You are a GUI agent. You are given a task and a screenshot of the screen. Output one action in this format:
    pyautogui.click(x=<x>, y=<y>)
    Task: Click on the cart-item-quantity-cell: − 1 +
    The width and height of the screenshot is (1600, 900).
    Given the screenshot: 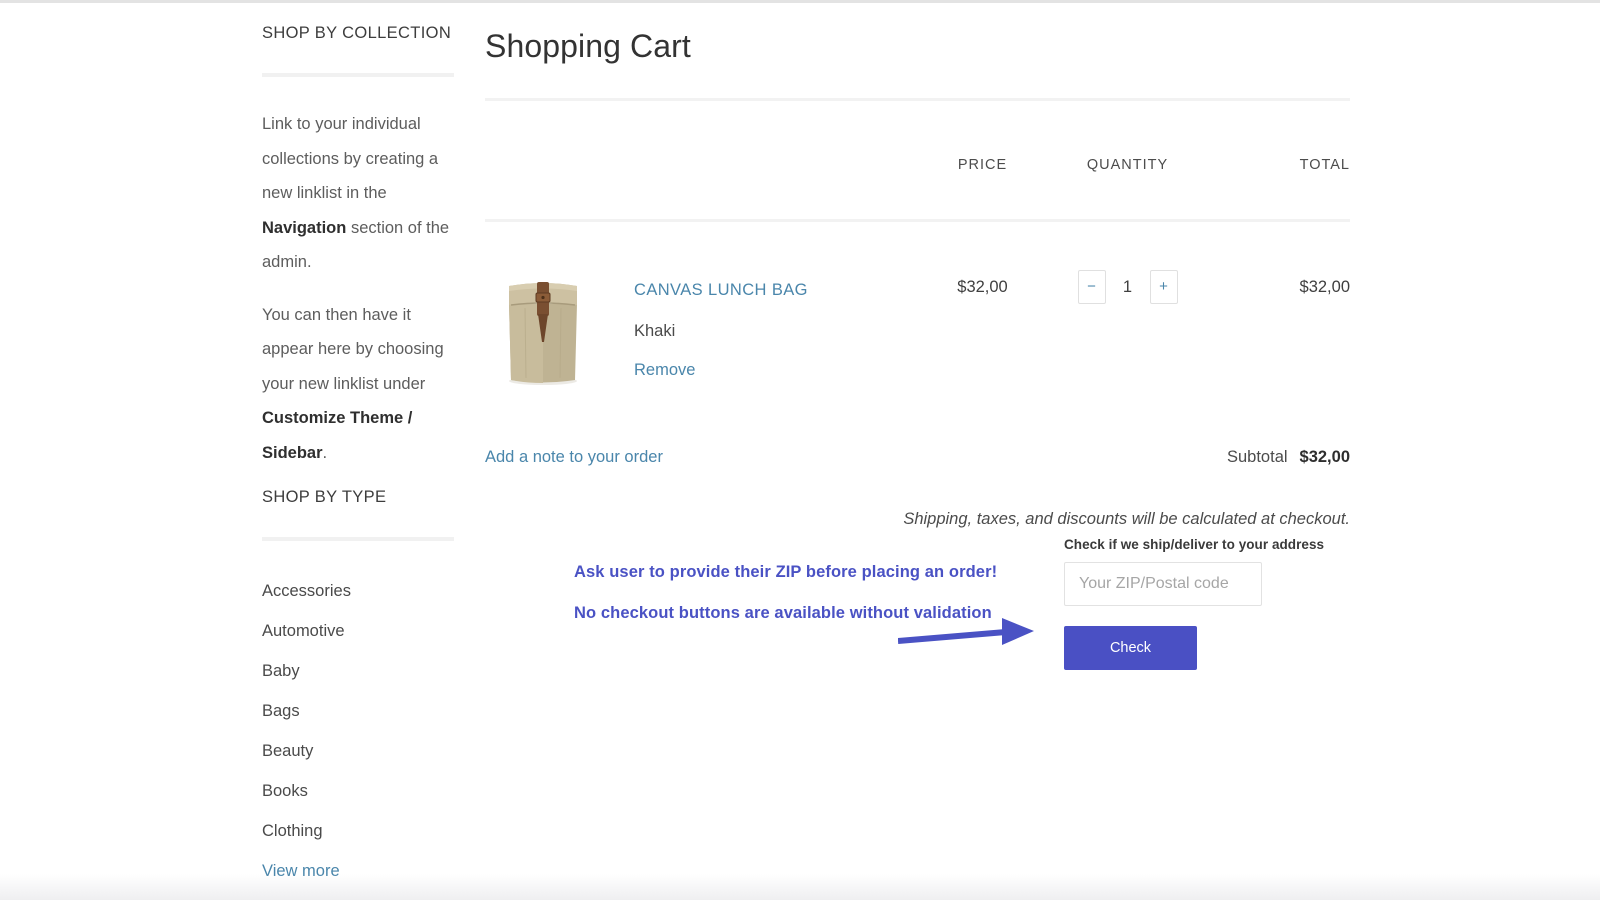 What is the action you would take?
    pyautogui.click(x=1127, y=309)
    